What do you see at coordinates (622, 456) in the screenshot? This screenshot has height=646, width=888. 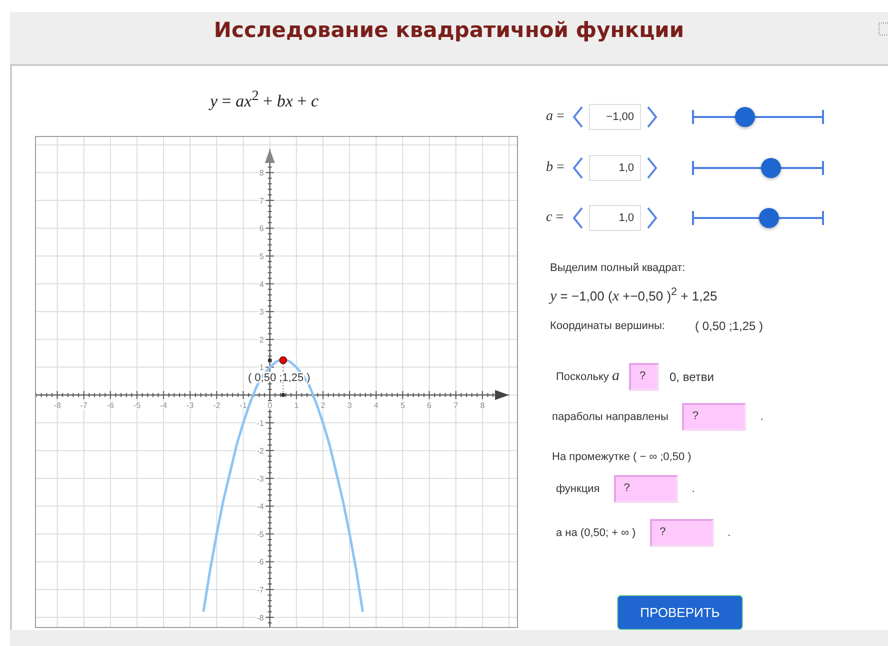 I see `interval-text: На промежутке ( − ∞ ;0,50 )` at bounding box center [622, 456].